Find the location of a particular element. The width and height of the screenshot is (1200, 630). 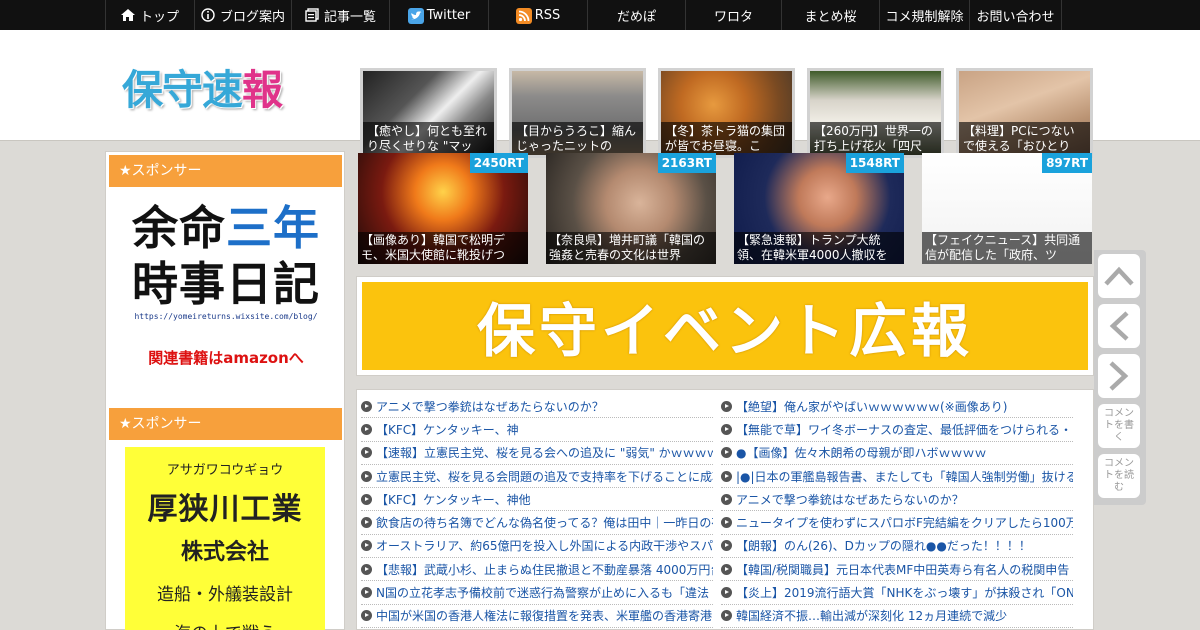

article-list-item: 【KFC】ケンタッキー、神他 is located at coordinates (537, 500).